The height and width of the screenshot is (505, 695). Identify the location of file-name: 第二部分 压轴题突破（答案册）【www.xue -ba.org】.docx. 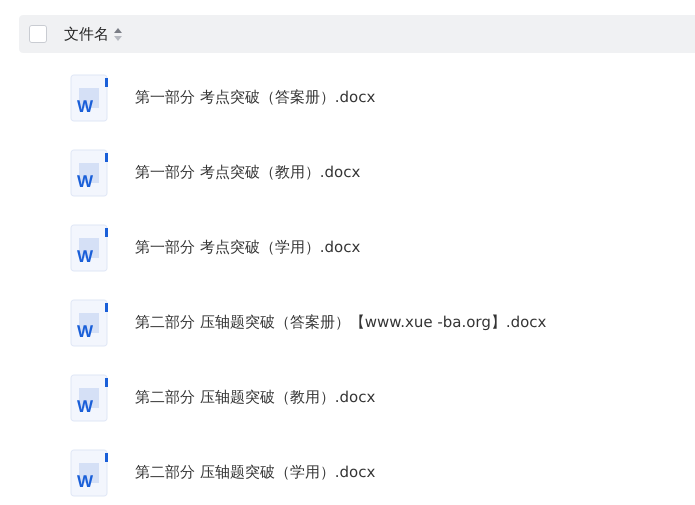
(340, 322).